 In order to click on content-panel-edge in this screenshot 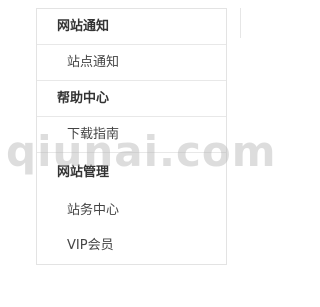, I will do `click(240, 23)`.